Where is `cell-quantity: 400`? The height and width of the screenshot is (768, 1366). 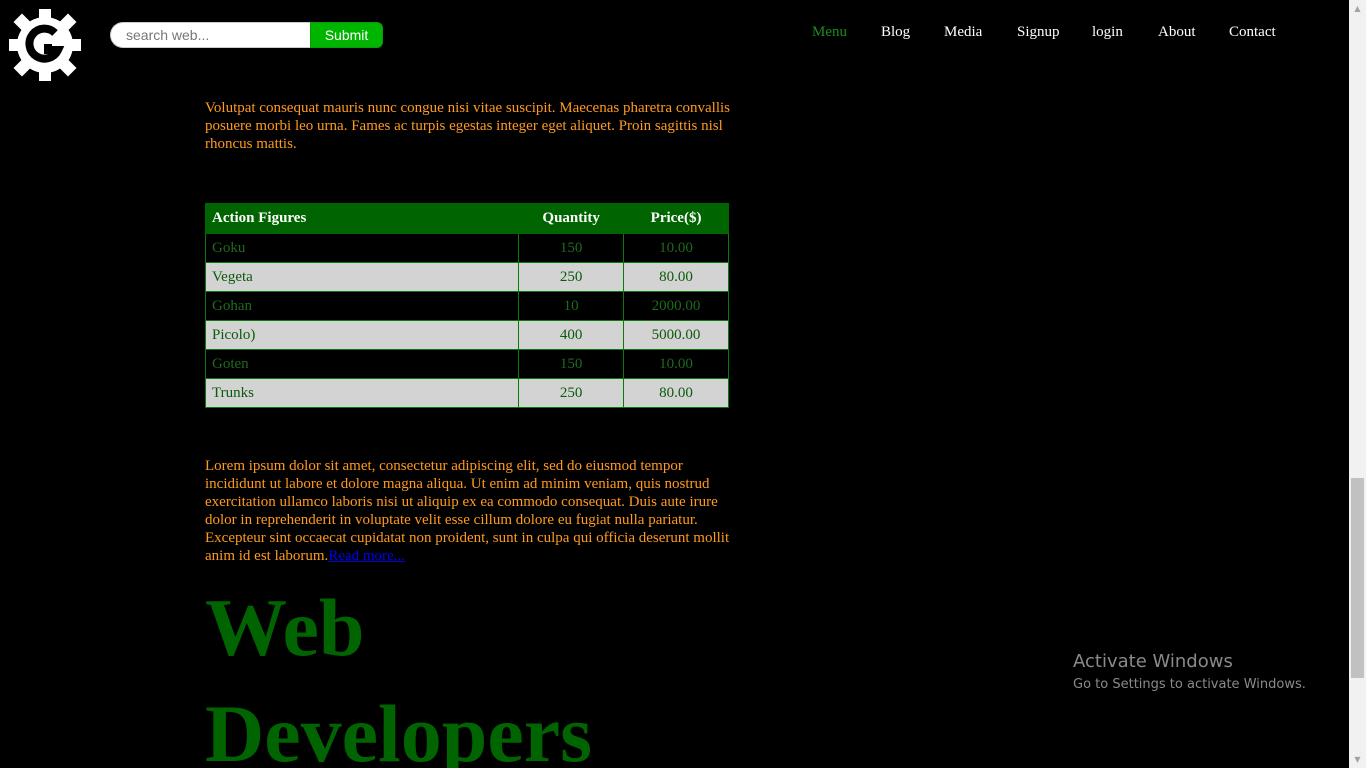
cell-quantity: 400 is located at coordinates (571, 335).